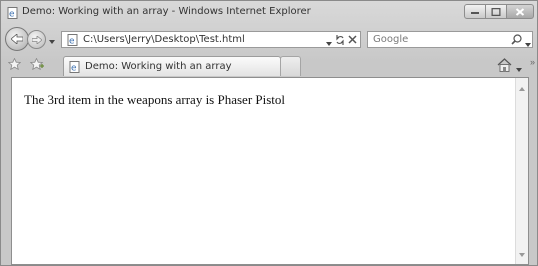 The height and width of the screenshot is (266, 538). What do you see at coordinates (522, 254) in the screenshot?
I see `scroll-down-icon` at bounding box center [522, 254].